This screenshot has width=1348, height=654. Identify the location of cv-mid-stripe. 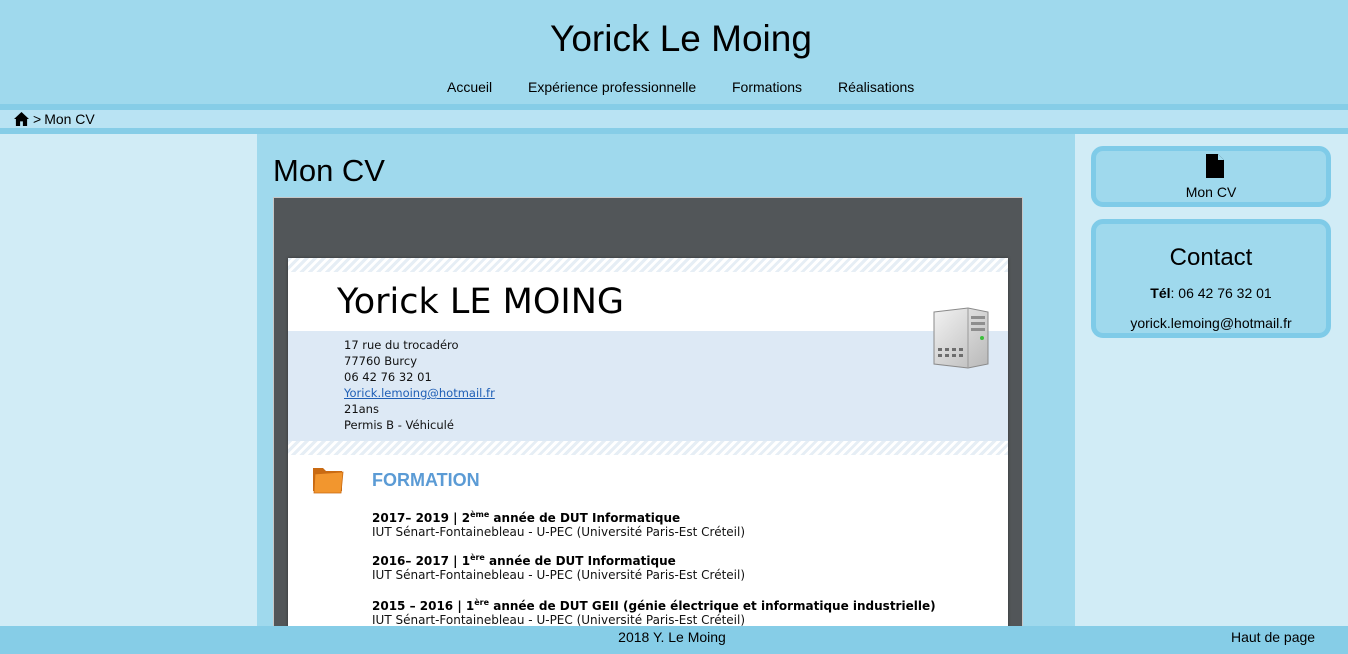
(648, 448).